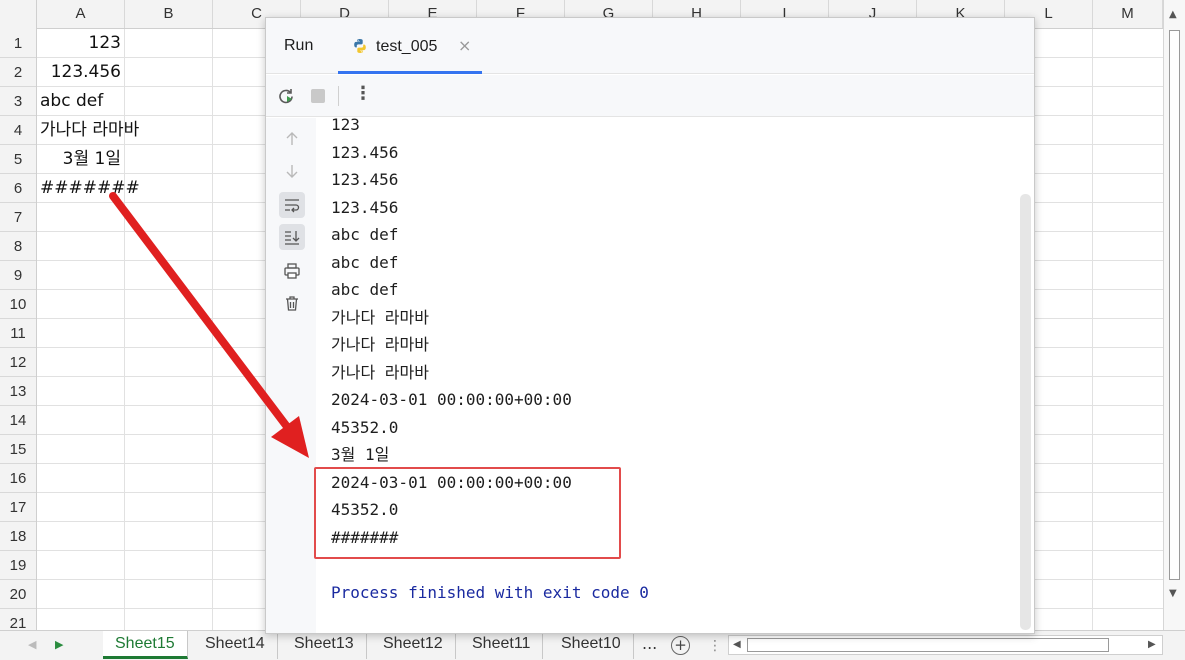 The height and width of the screenshot is (660, 1185). I want to click on row-header: 3, so click(18, 101).